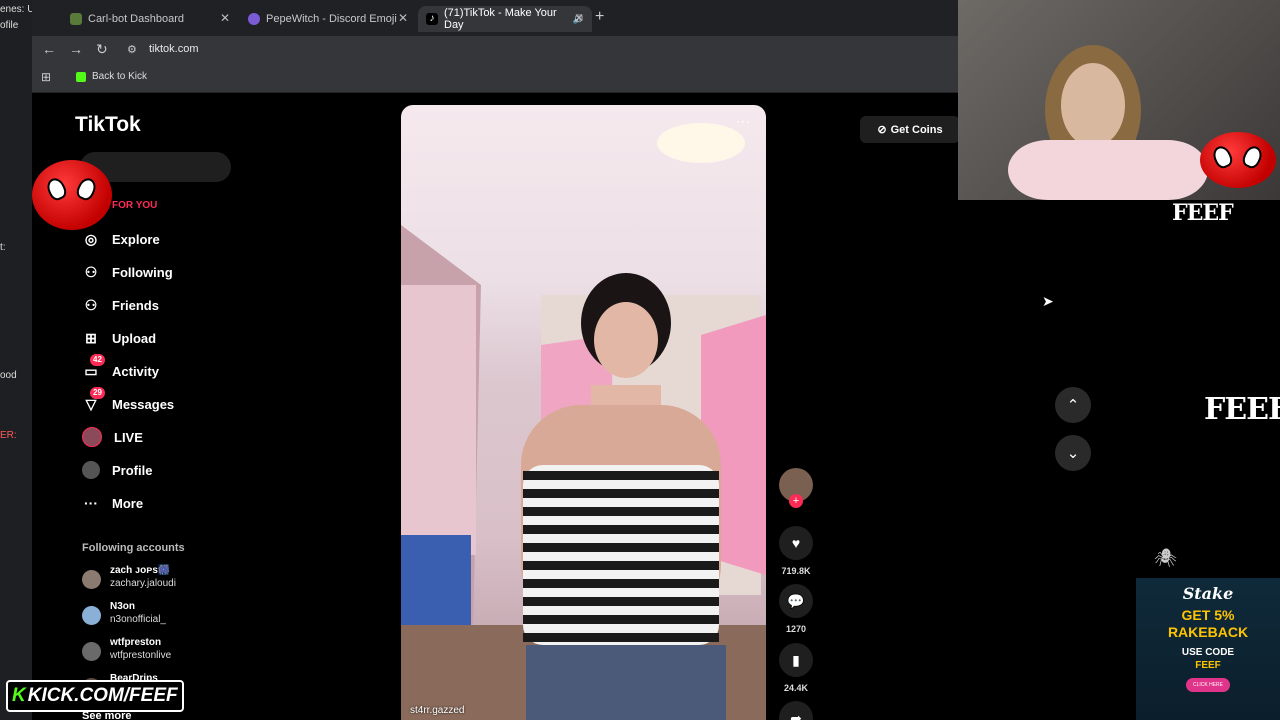 This screenshot has width=1280, height=720. Describe the element at coordinates (599, 17) in the screenshot. I see `new-tab-icon: +` at that location.